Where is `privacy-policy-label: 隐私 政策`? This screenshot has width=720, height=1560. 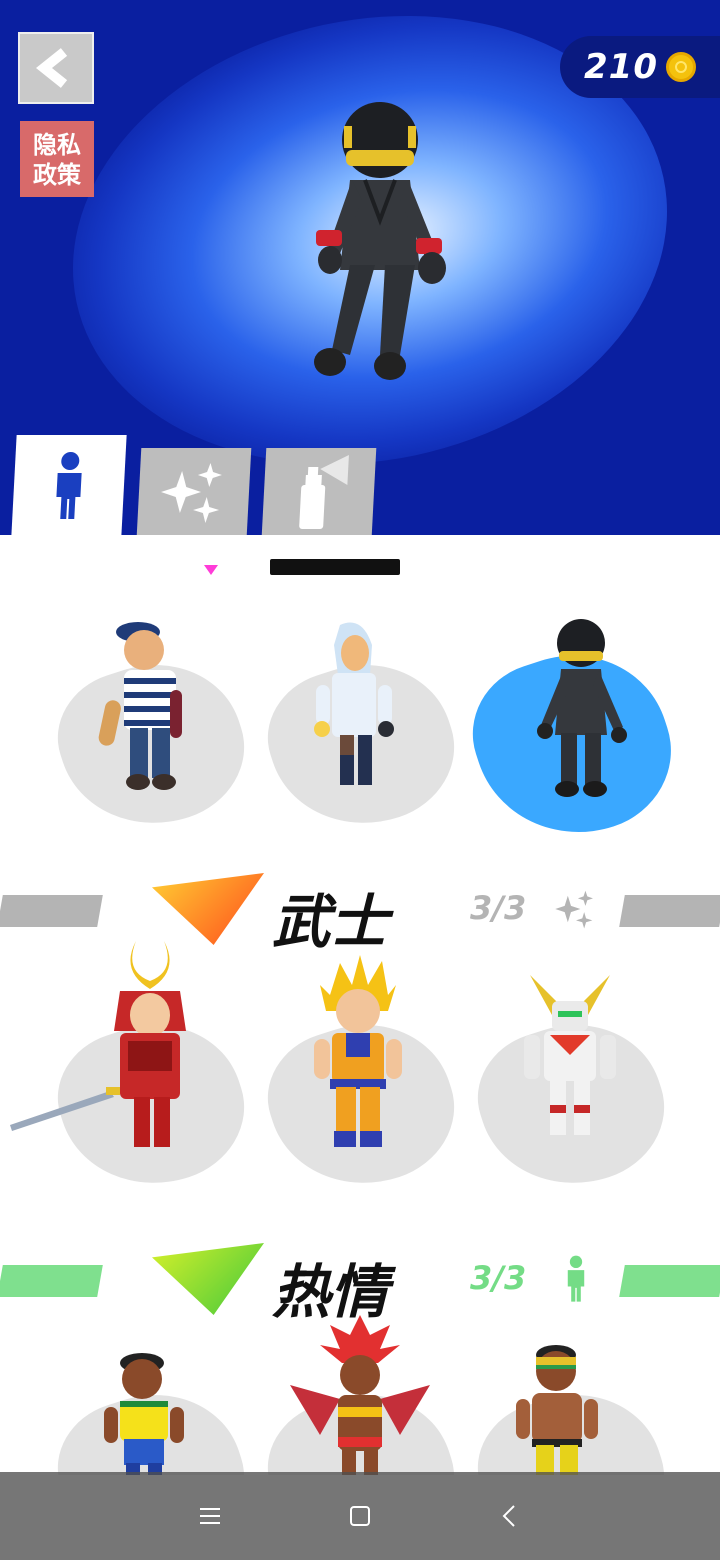 privacy-policy-label: 隐私 政策 is located at coordinates (57, 160).